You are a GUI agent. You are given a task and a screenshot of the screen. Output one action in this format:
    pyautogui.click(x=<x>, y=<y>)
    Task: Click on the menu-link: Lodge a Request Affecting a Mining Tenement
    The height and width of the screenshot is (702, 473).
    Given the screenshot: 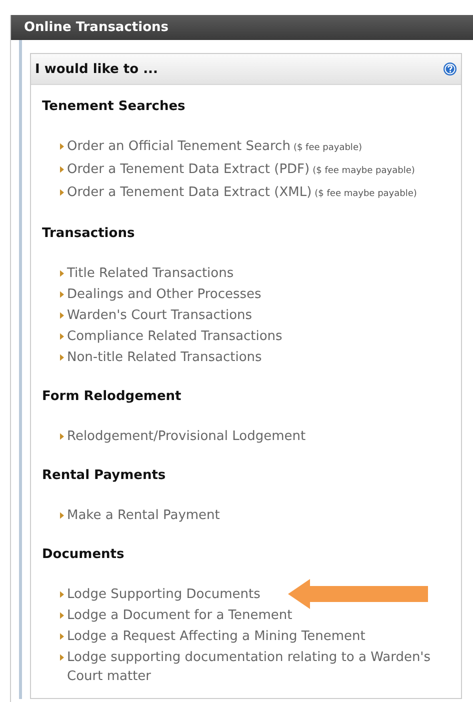 What is the action you would take?
    pyautogui.click(x=216, y=636)
    